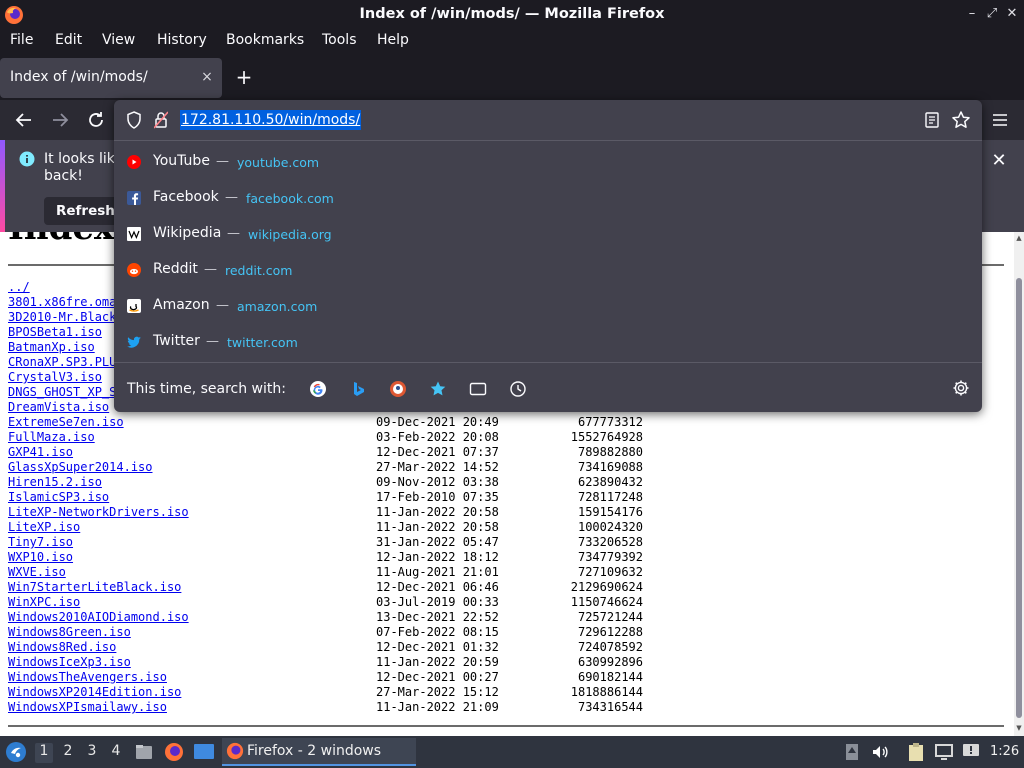 The image size is (1024, 768). Describe the element at coordinates (40, 542) in the screenshot. I see `file-link: Tiny7.iso` at that location.